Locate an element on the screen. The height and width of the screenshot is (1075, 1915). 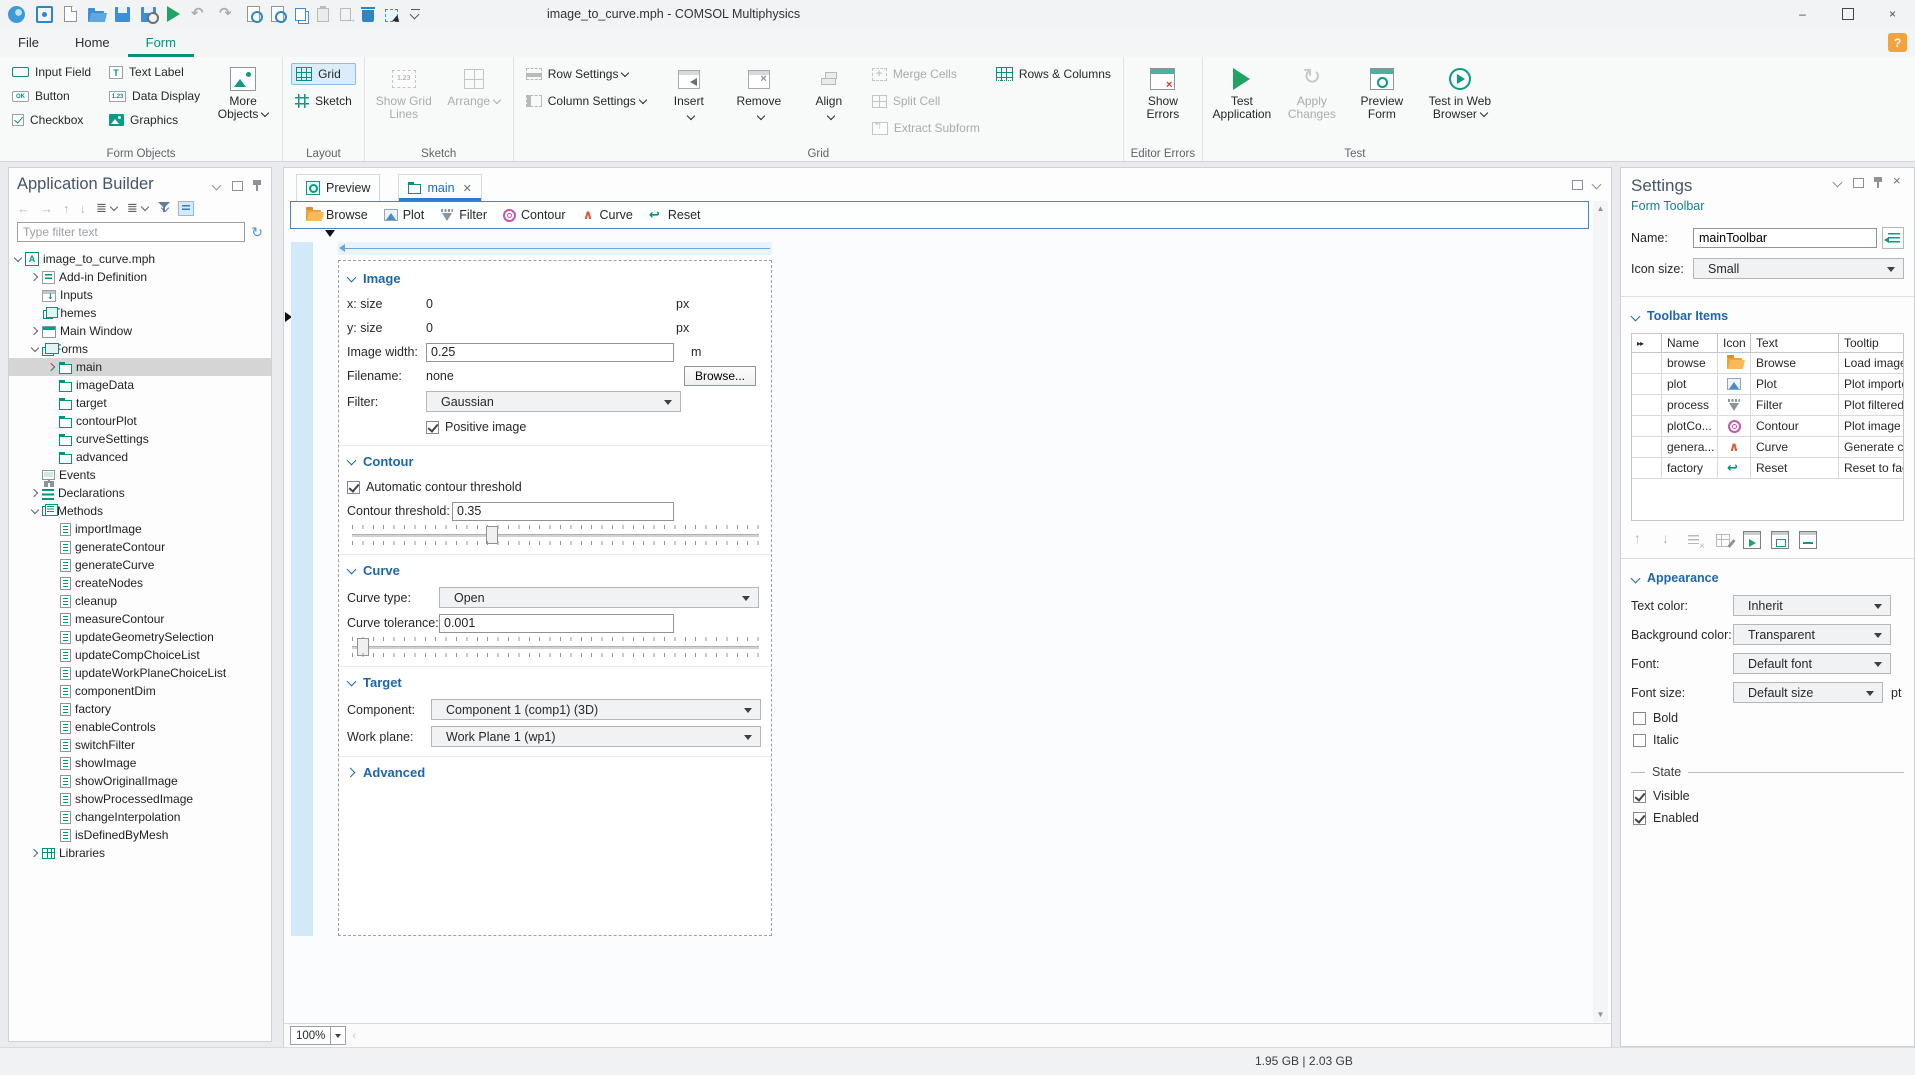
slider-handle is located at coordinates (362, 647).